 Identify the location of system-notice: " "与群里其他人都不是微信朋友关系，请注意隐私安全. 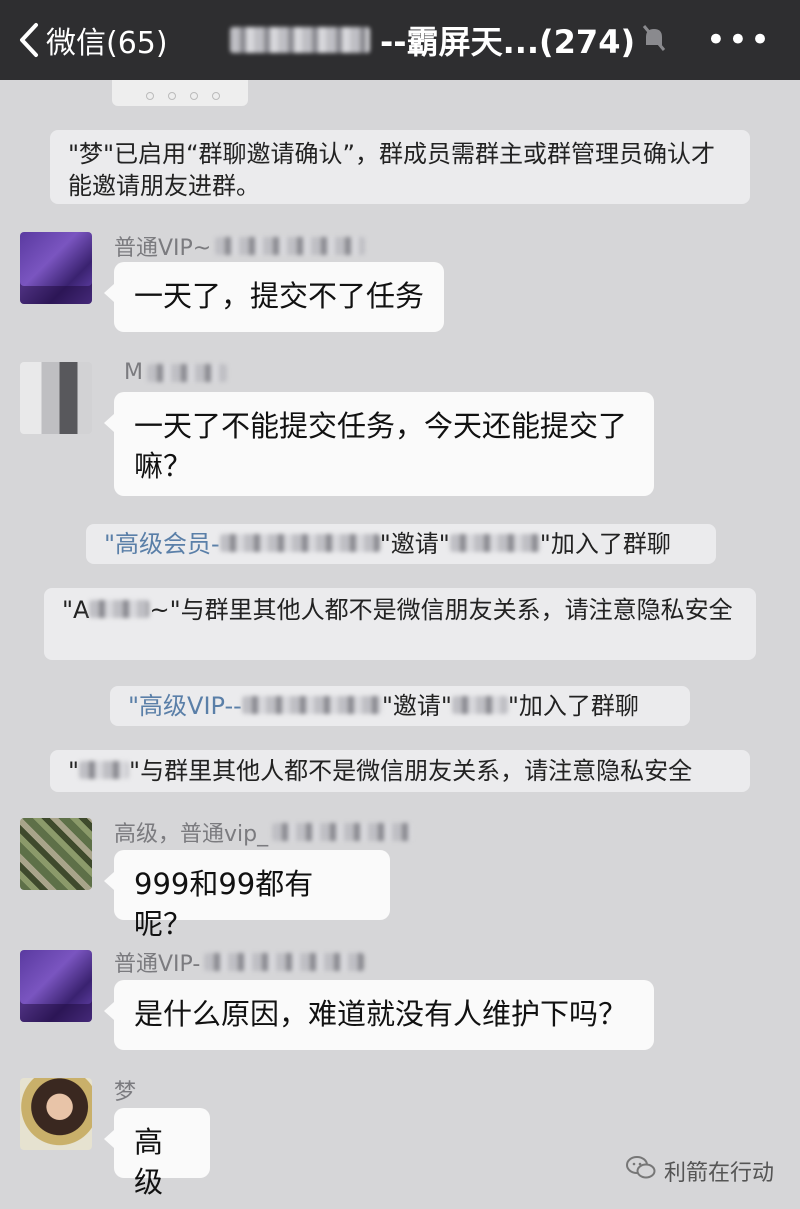
(400, 771).